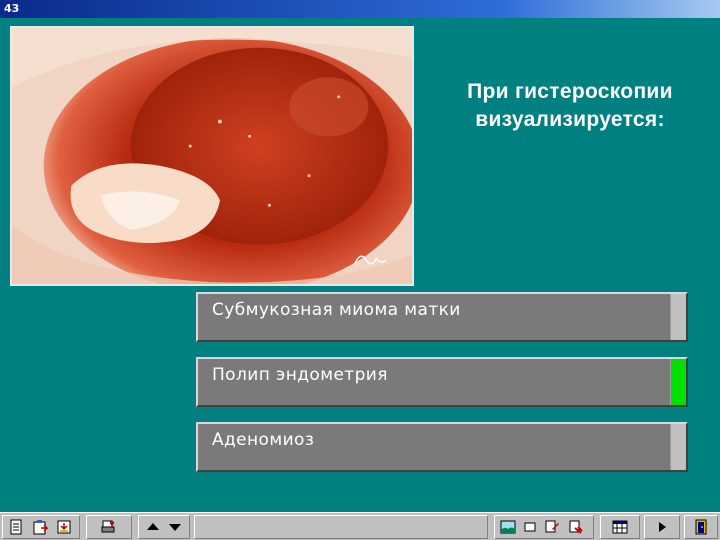 This screenshot has height=540, width=720. I want to click on answer-option-2: Полип эндометрия, so click(442, 382).